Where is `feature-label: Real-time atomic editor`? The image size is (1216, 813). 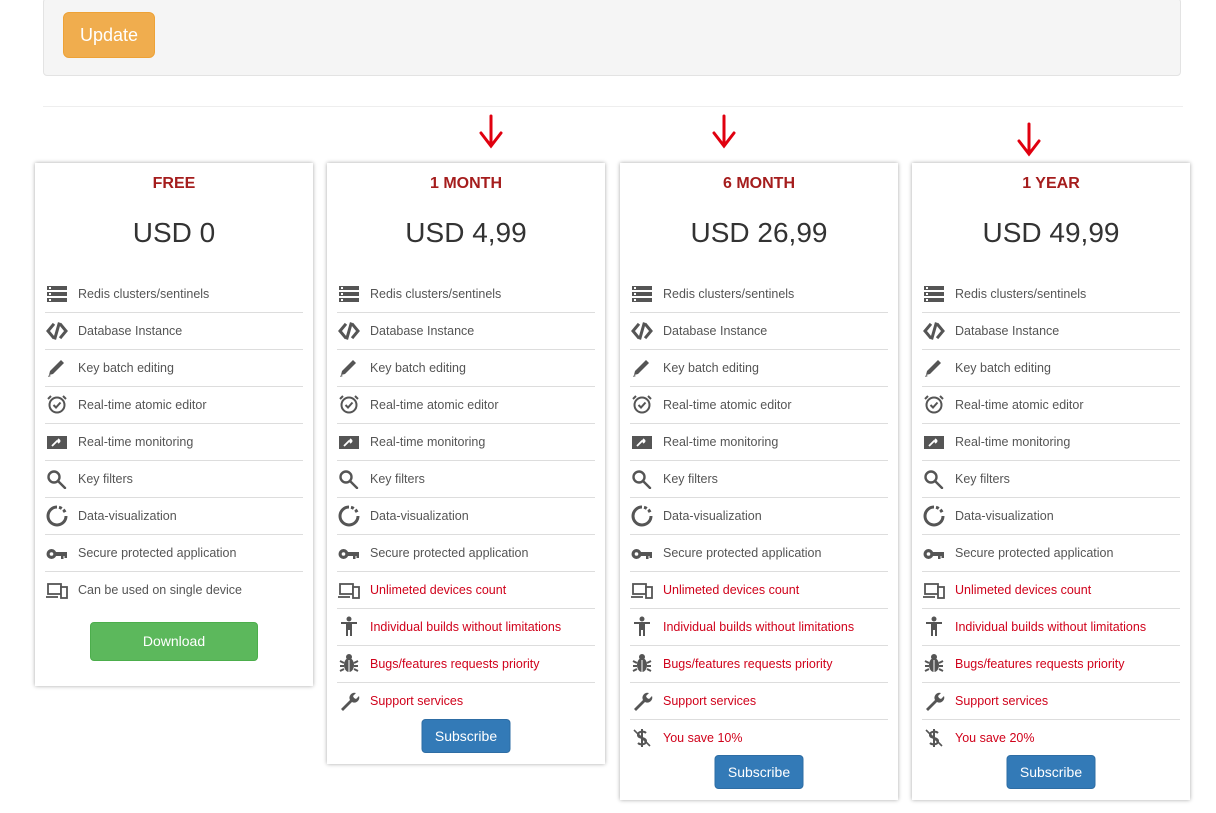
feature-label: Real-time atomic editor is located at coordinates (434, 405).